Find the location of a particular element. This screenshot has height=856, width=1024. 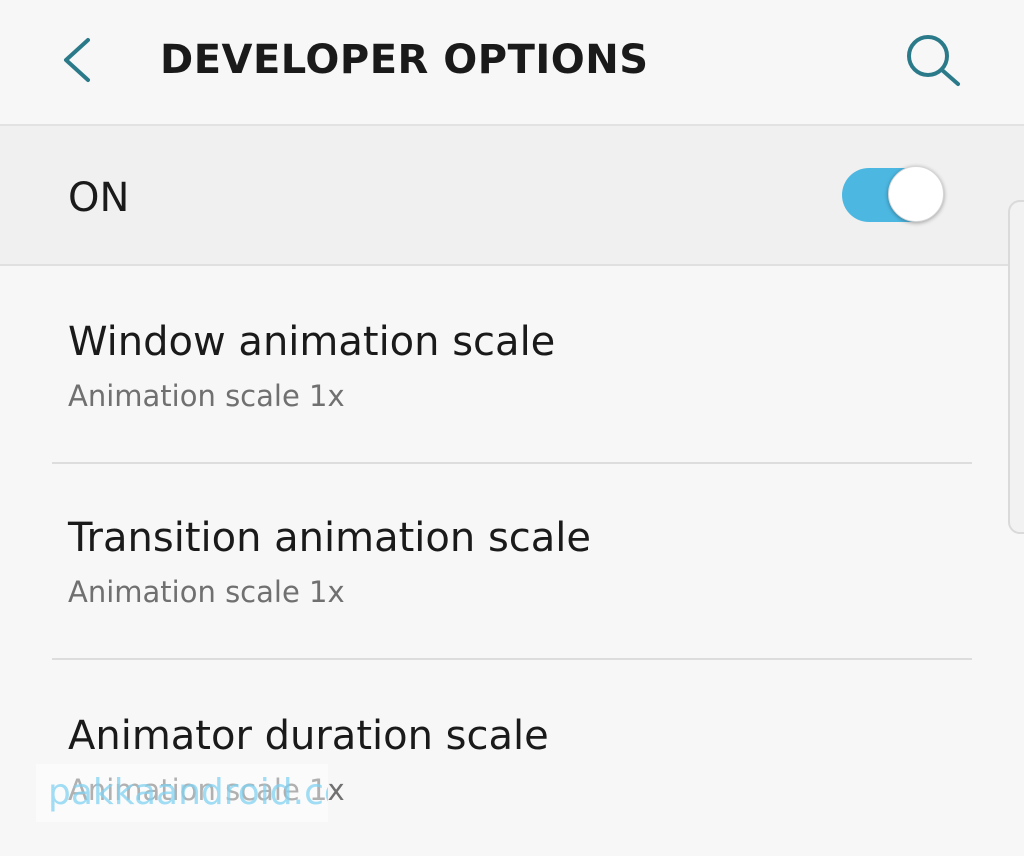

master-switch-label: ON is located at coordinates (99, 198).